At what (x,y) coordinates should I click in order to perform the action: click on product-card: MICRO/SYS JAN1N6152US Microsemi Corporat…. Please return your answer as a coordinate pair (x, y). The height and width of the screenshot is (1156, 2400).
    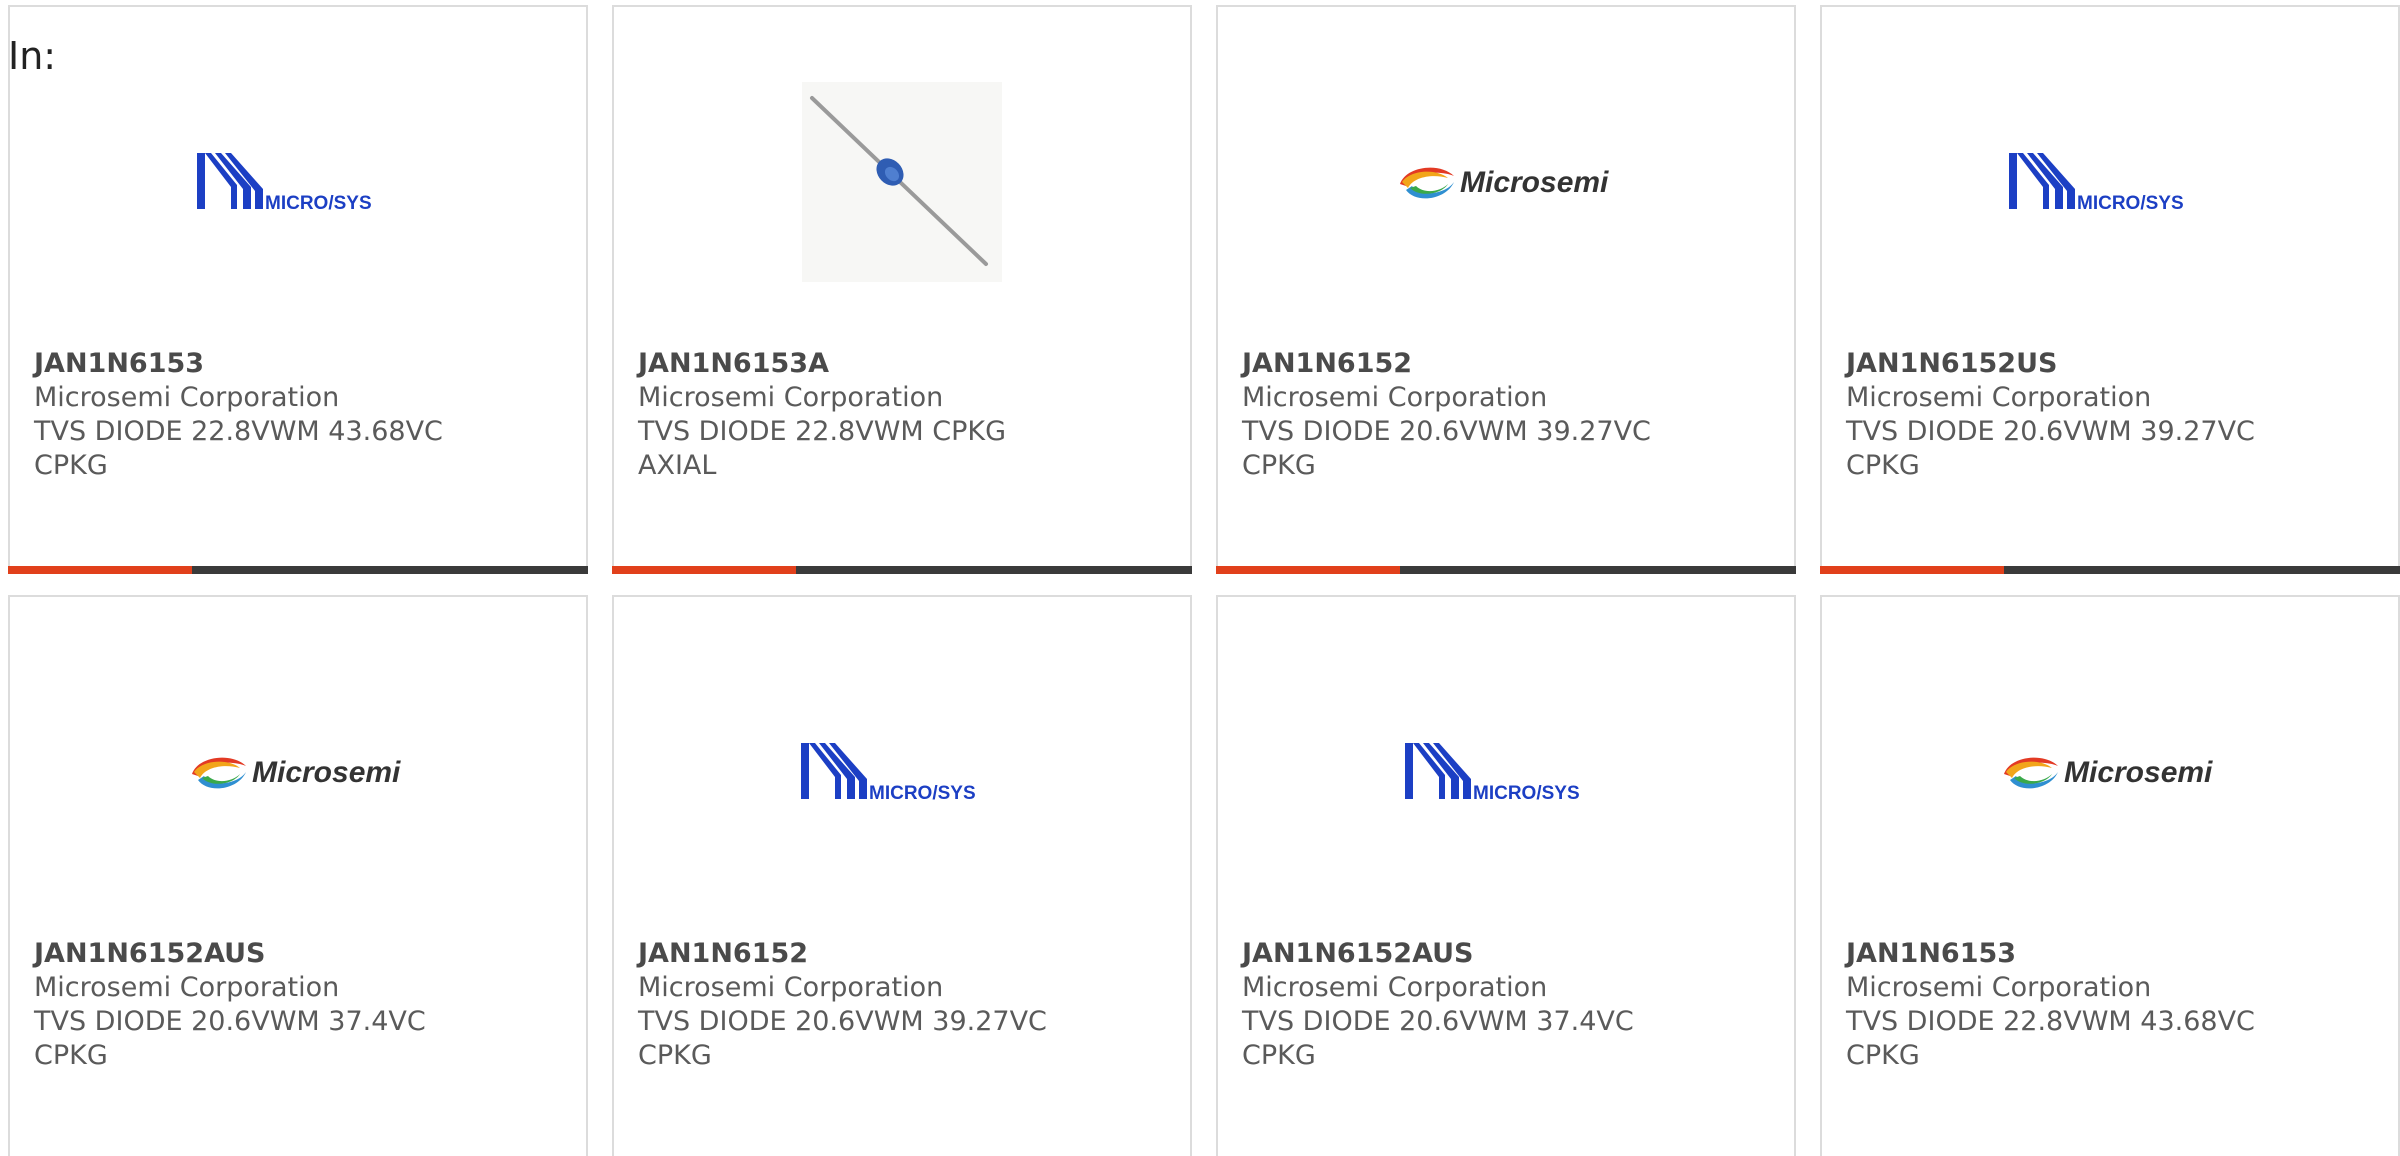
    Looking at the image, I should click on (2110, 289).